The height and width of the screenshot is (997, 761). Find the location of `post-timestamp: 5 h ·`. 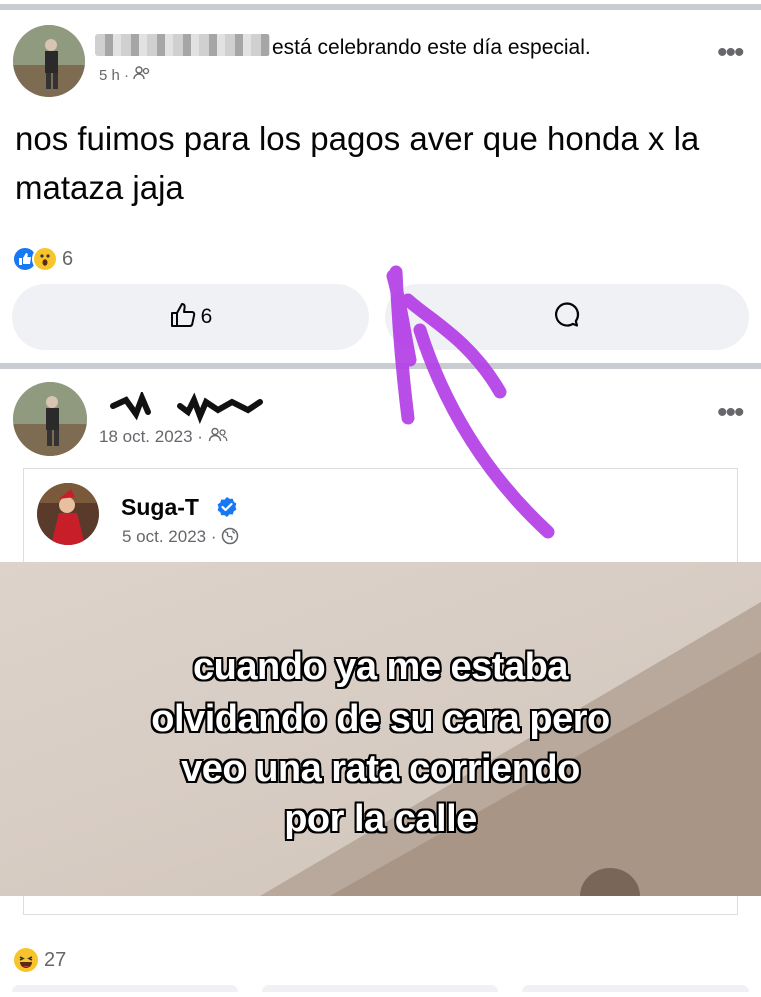

post-timestamp: 5 h · is located at coordinates (125, 75).